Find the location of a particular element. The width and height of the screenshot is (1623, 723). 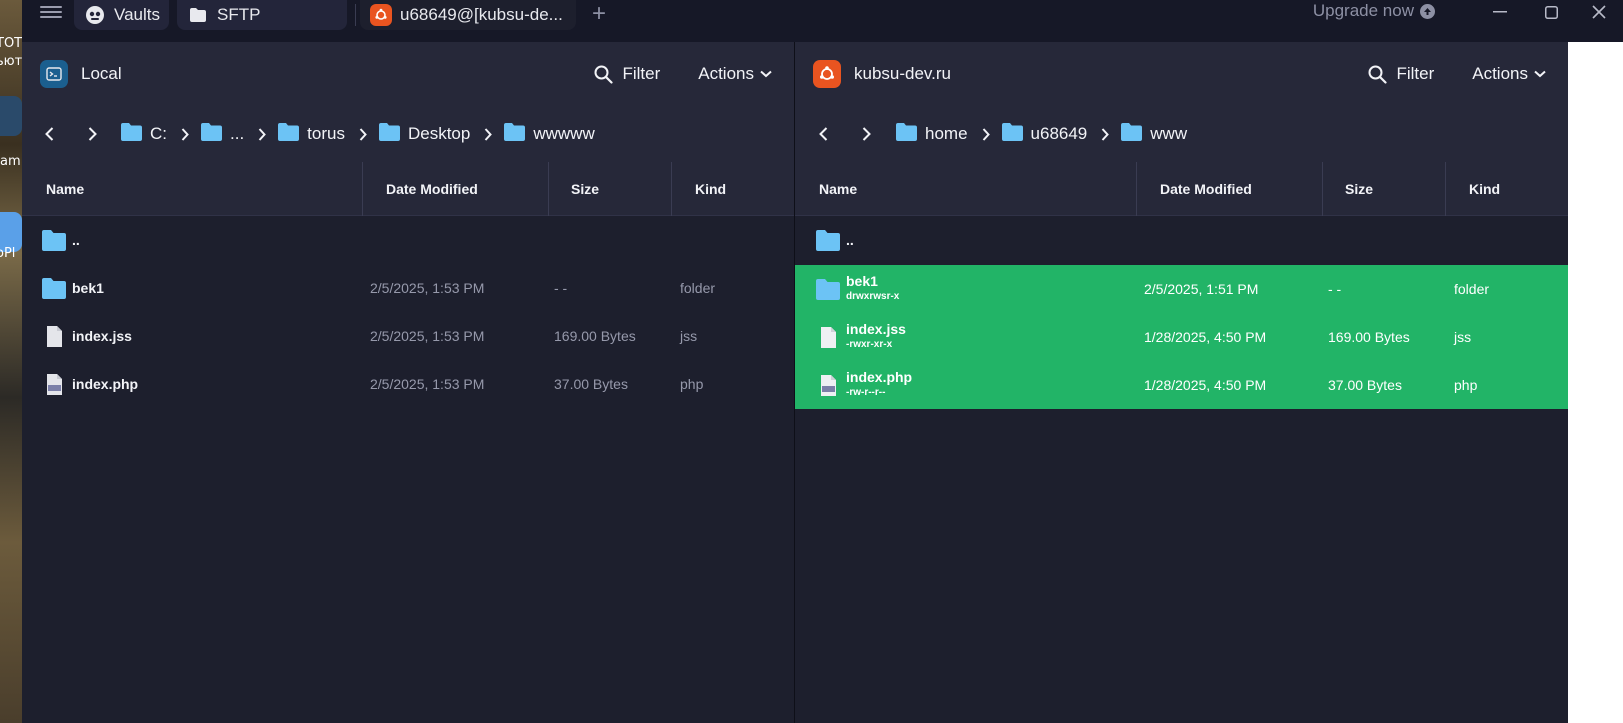

menu-icon is located at coordinates (51, 12).